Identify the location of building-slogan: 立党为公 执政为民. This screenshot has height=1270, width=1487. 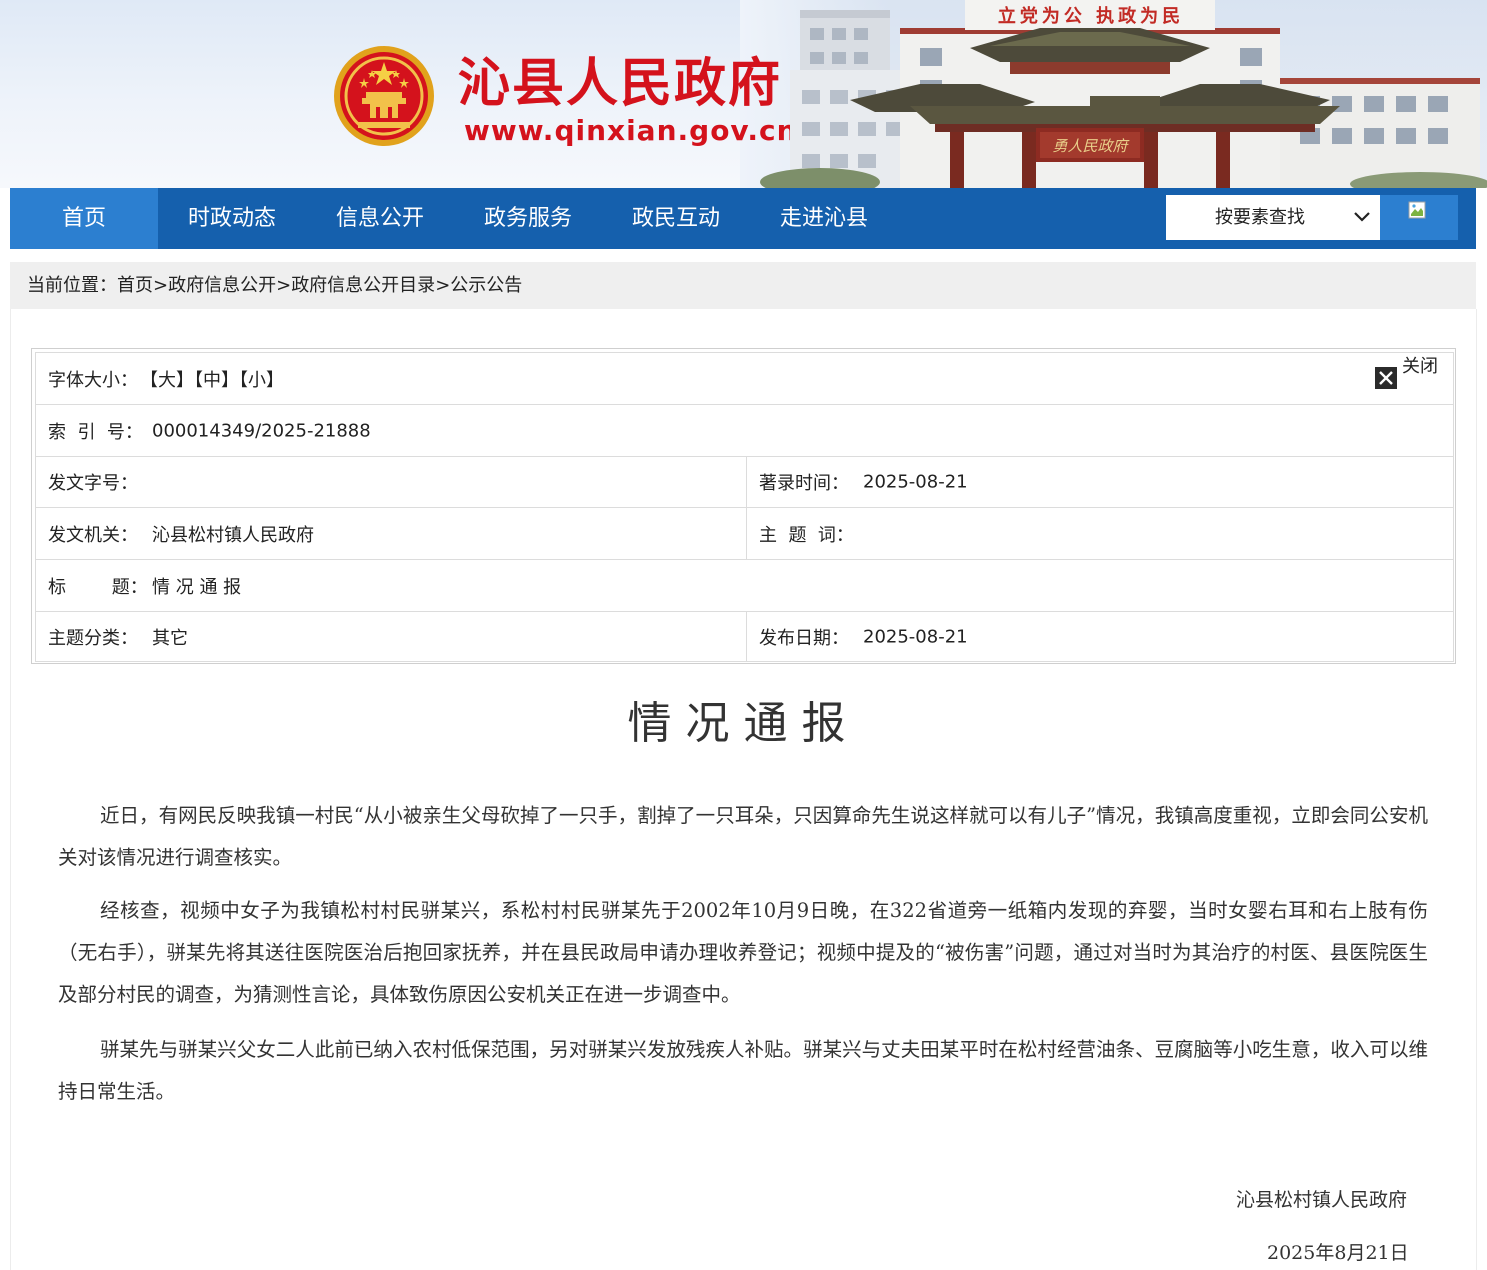
(1091, 16).